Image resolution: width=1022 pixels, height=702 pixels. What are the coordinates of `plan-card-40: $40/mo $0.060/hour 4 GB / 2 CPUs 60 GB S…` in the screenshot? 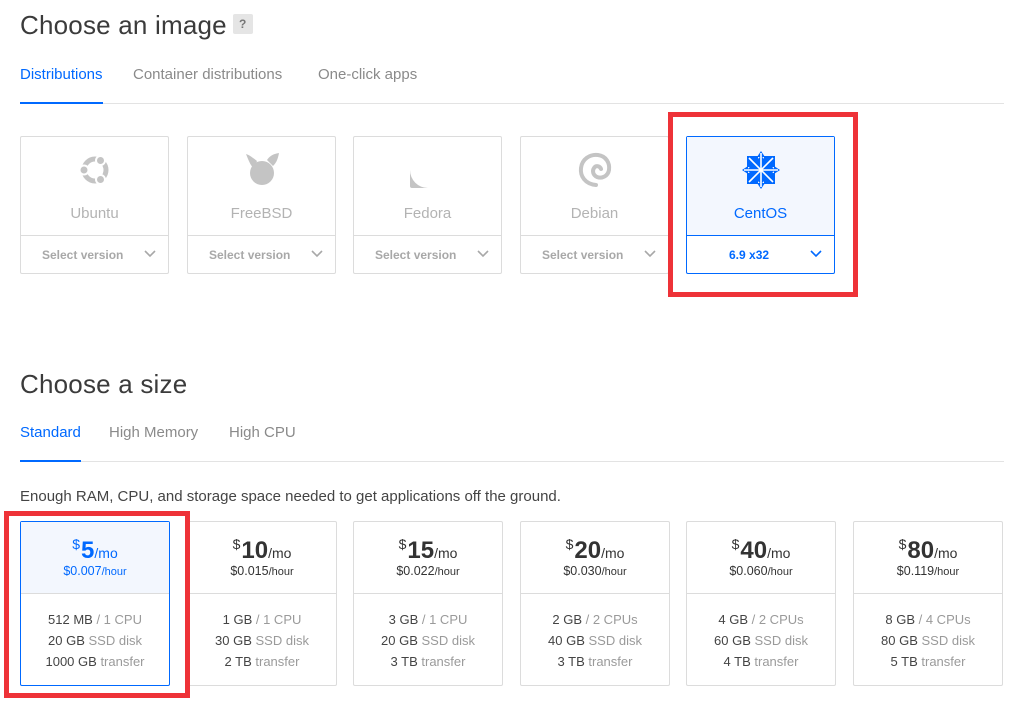 It's located at (761, 603).